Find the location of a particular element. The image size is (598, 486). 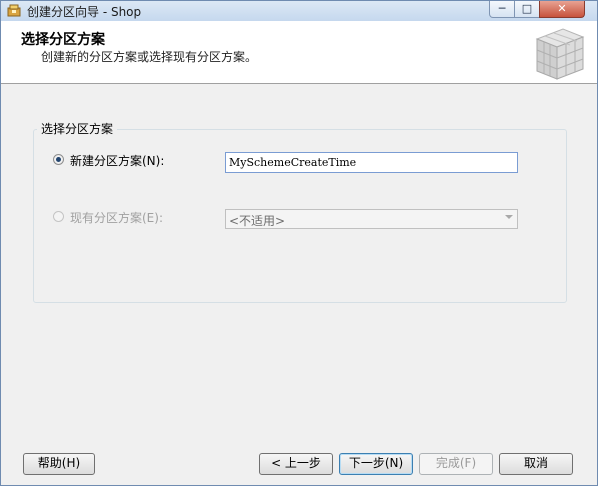

new-scheme-name-input is located at coordinates (371, 162).